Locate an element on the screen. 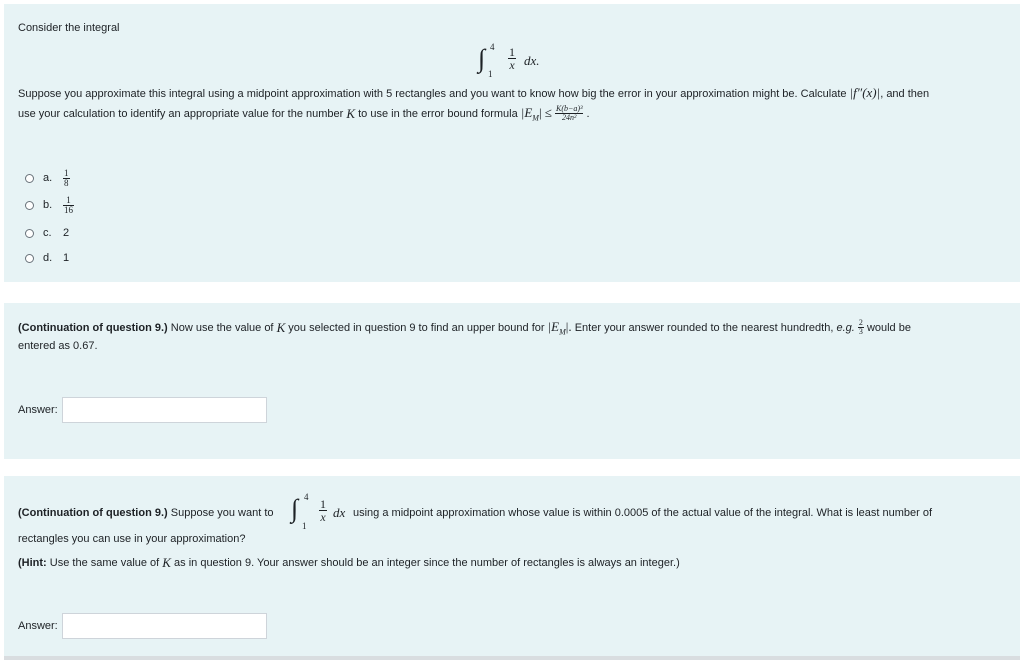  second-derivative-abs: |f″(x)| is located at coordinates (865, 92).